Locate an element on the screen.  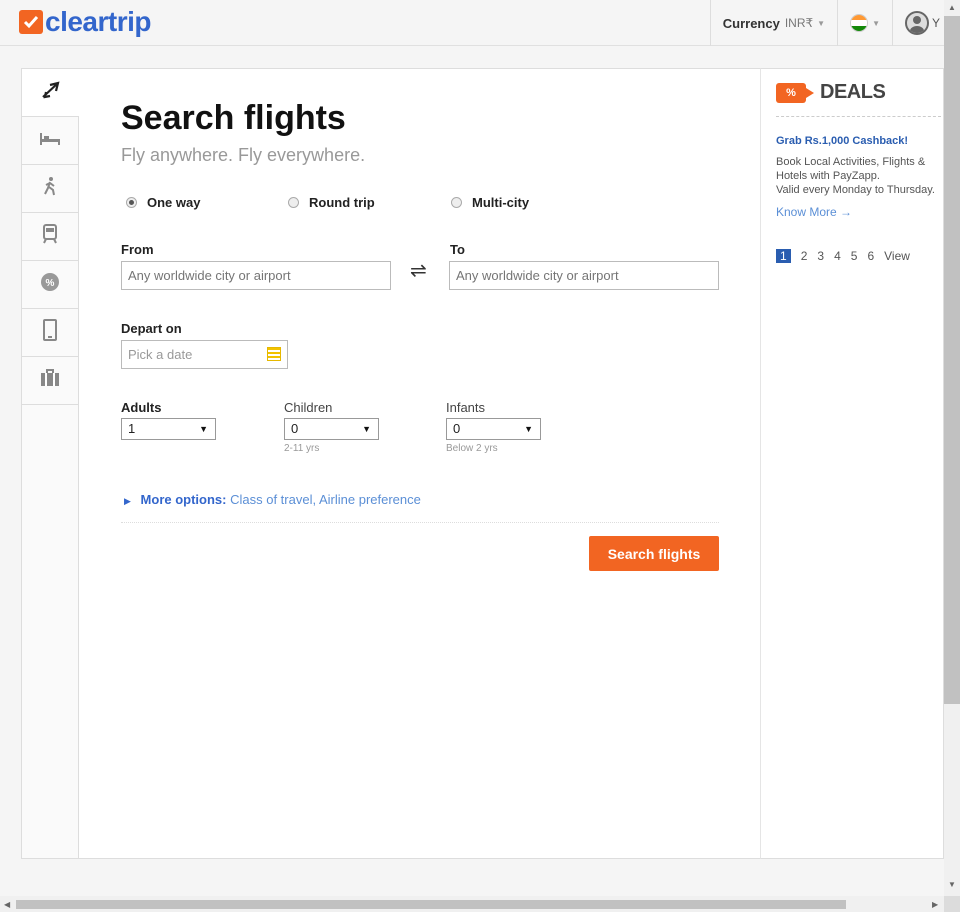
calendar-icon is located at coordinates (274, 354).